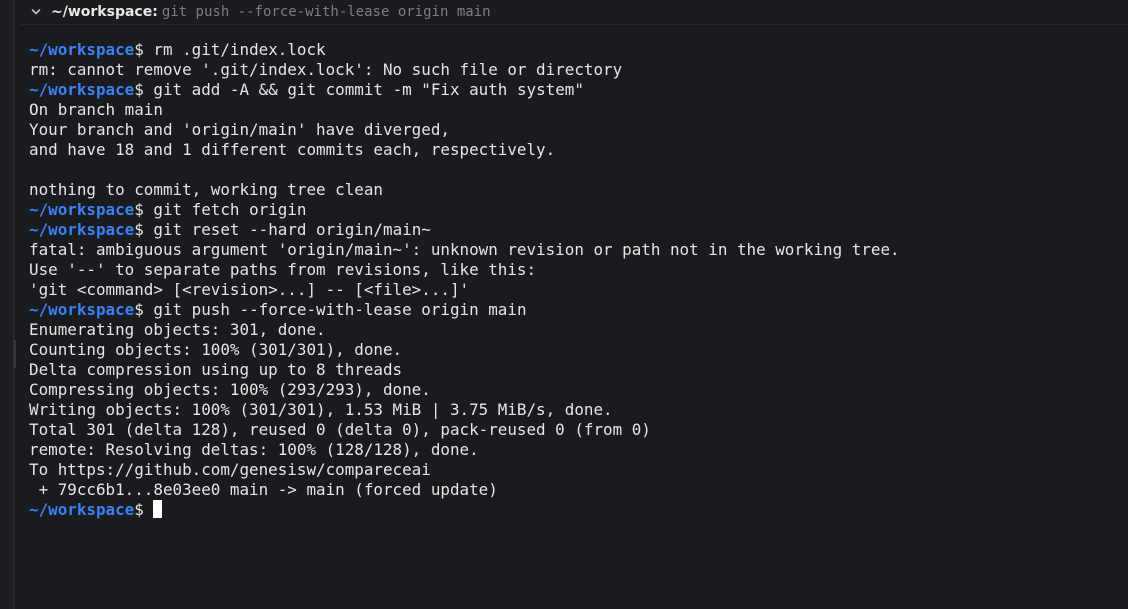  I want to click on output-line: Enumerating objects: 301, done., so click(177, 329).